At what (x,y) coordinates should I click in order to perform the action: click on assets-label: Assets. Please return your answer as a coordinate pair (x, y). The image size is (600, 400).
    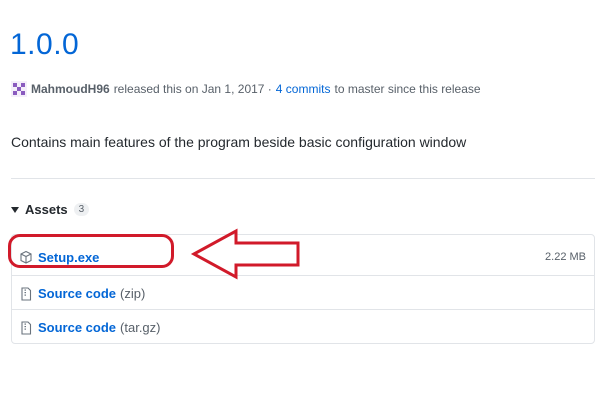
    Looking at the image, I should click on (46, 209).